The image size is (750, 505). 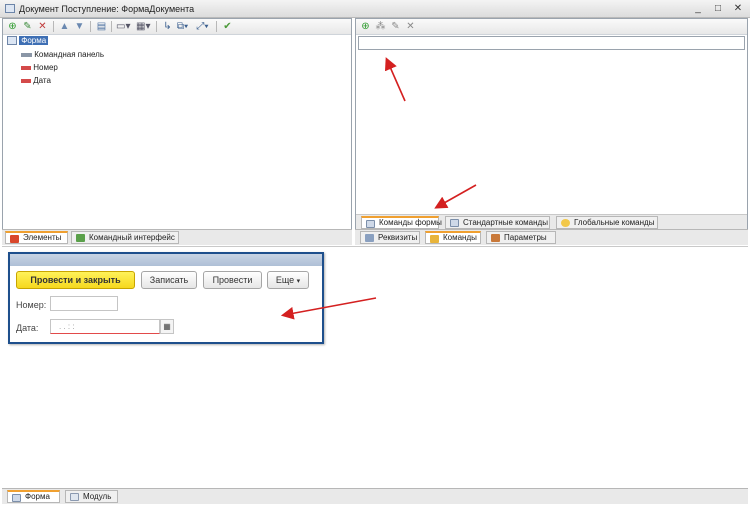 I want to click on arrow-to-form-commands-tab, so click(x=455, y=196).